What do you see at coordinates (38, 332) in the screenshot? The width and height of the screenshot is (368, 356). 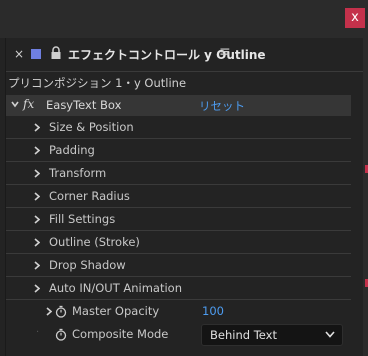 I see `tree-connector: ·` at bounding box center [38, 332].